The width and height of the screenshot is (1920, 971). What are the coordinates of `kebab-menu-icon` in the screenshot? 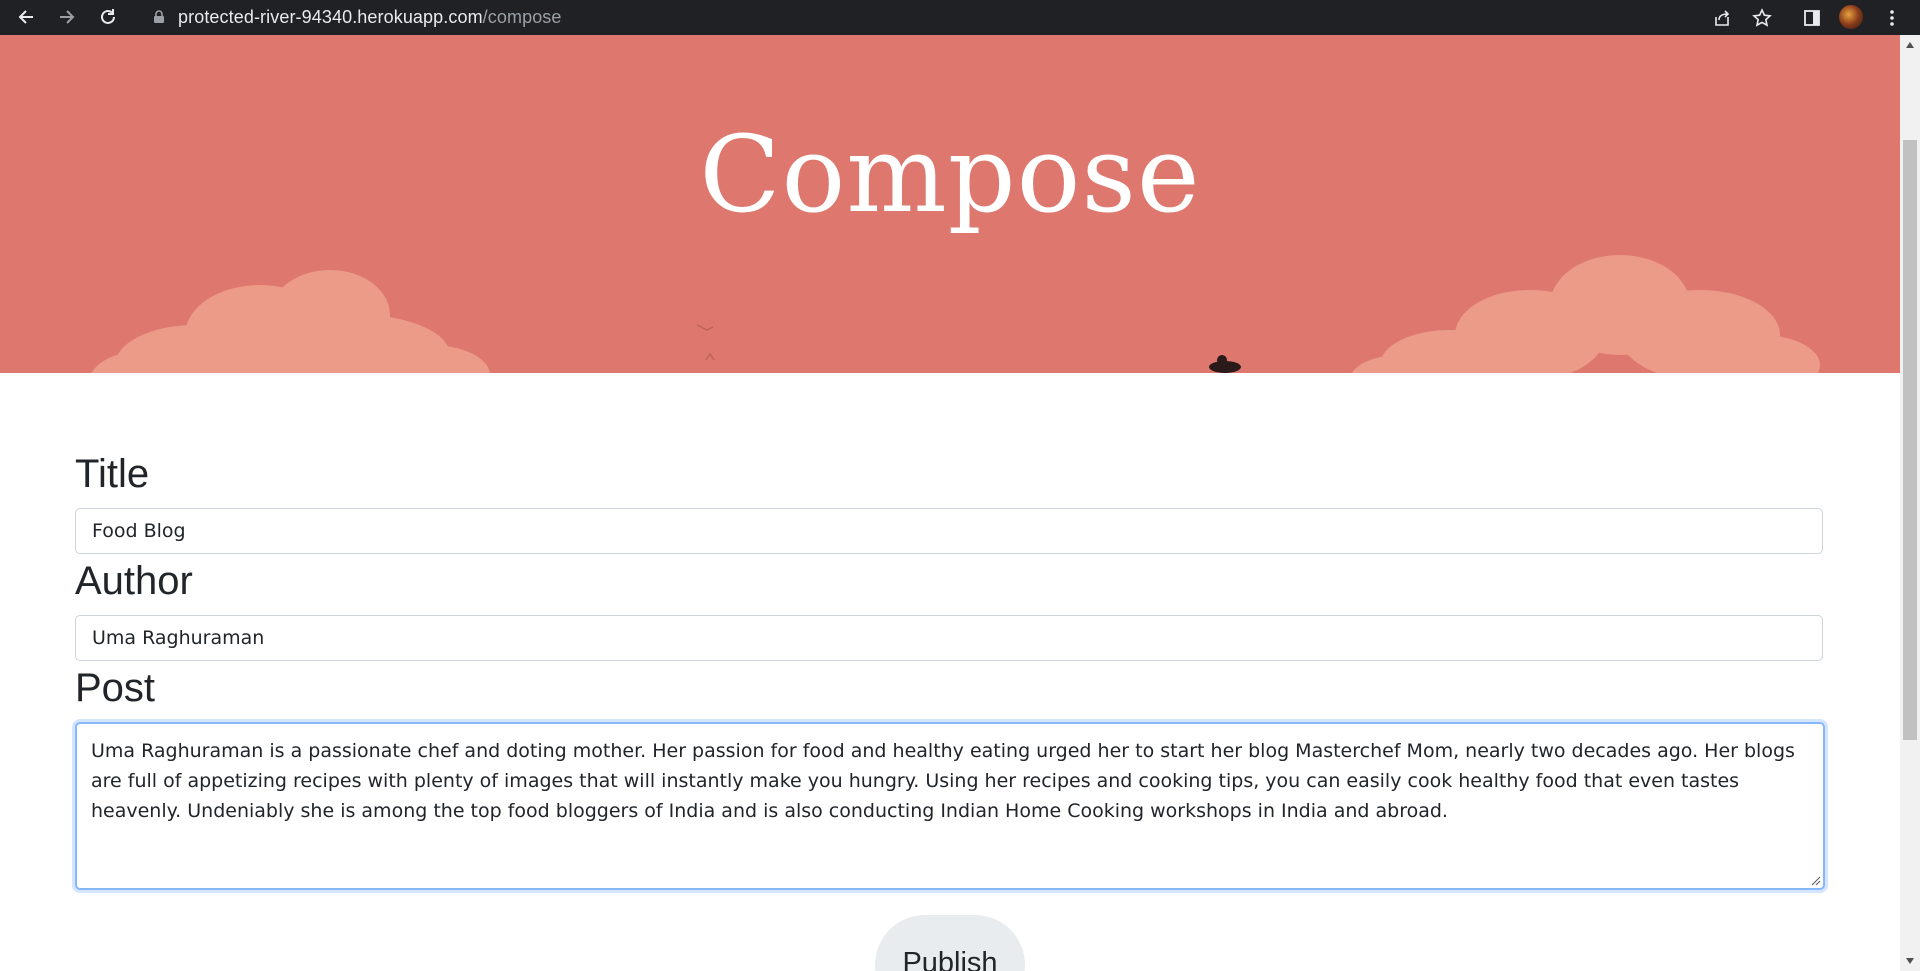 It's located at (1892, 18).